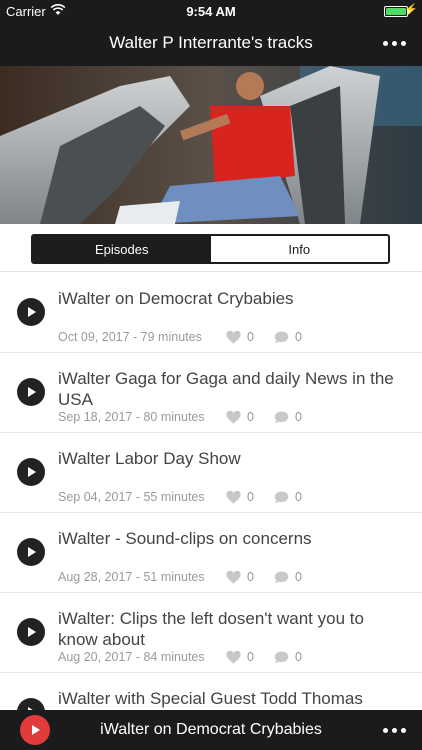 The image size is (422, 750). I want to click on episode-meta: Aug 20, 2017 - 84 minutes, so click(131, 657).